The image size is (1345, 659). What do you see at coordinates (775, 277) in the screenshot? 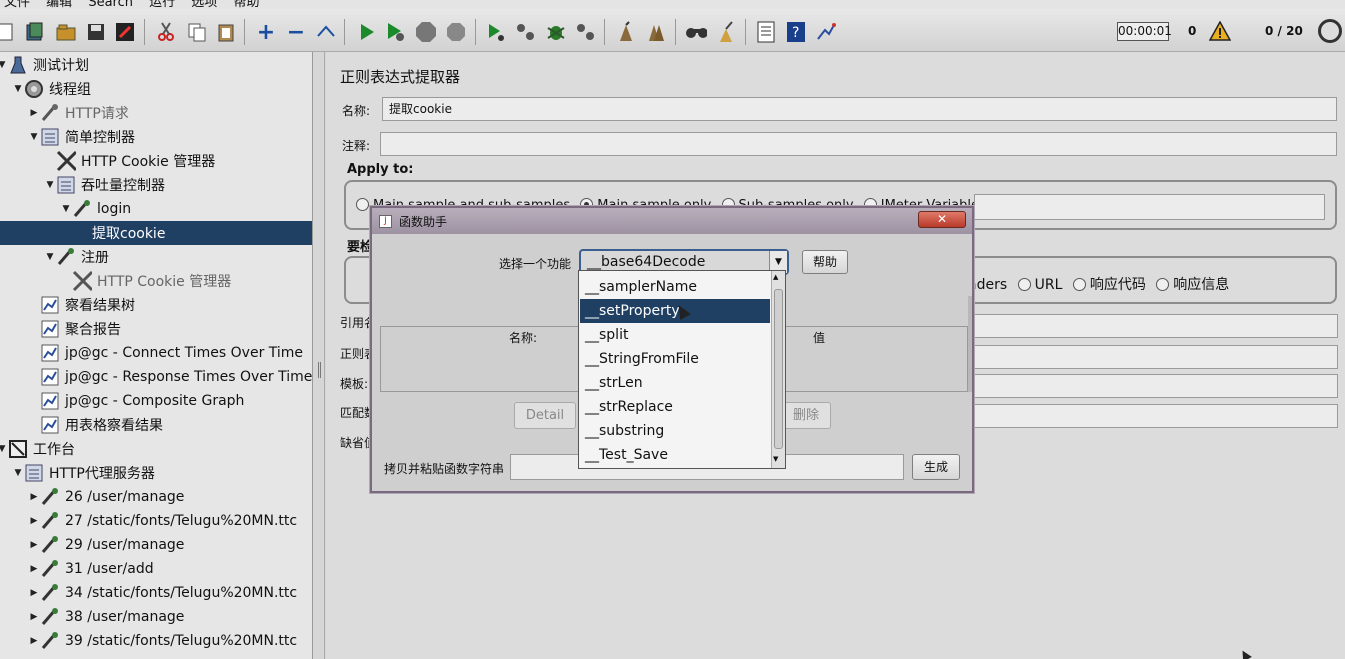
I see `scroll-up-icon: ▲` at bounding box center [775, 277].